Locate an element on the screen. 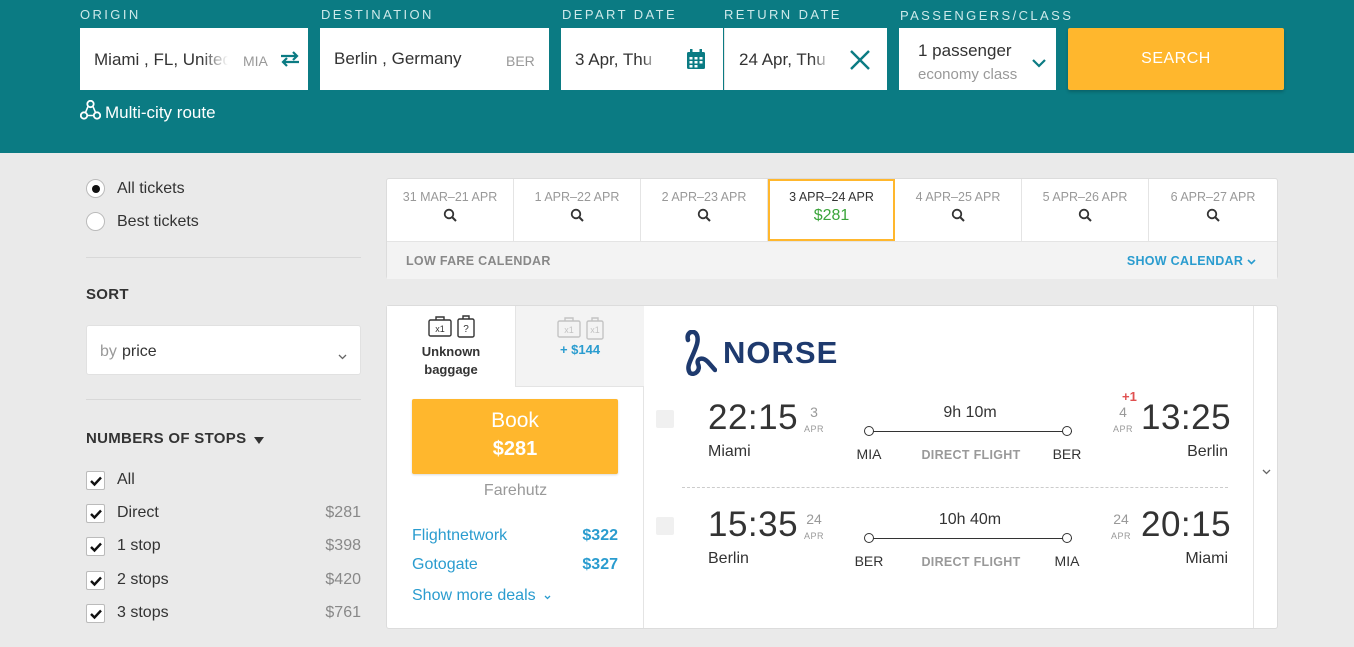 The height and width of the screenshot is (647, 1354). book-button: Book $281 is located at coordinates (515, 436).